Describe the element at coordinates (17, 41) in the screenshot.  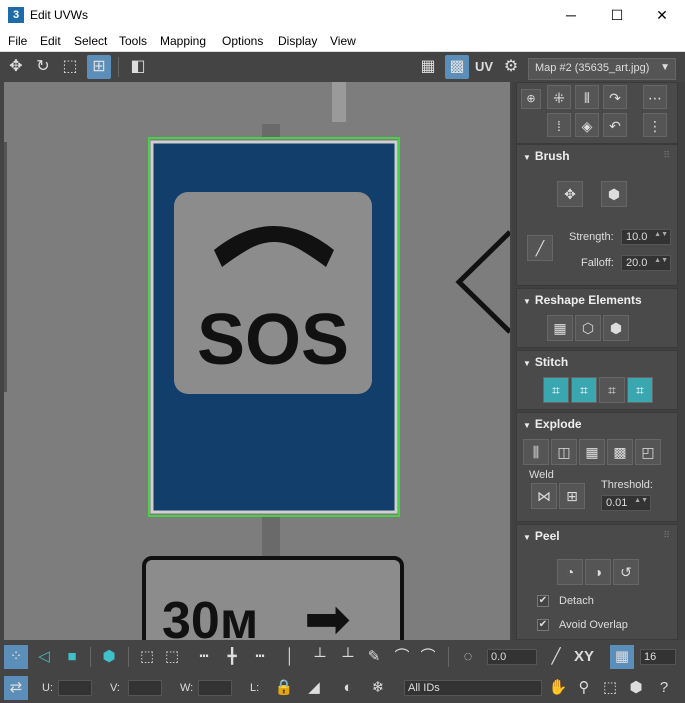
I see `menu-file: File` at that location.